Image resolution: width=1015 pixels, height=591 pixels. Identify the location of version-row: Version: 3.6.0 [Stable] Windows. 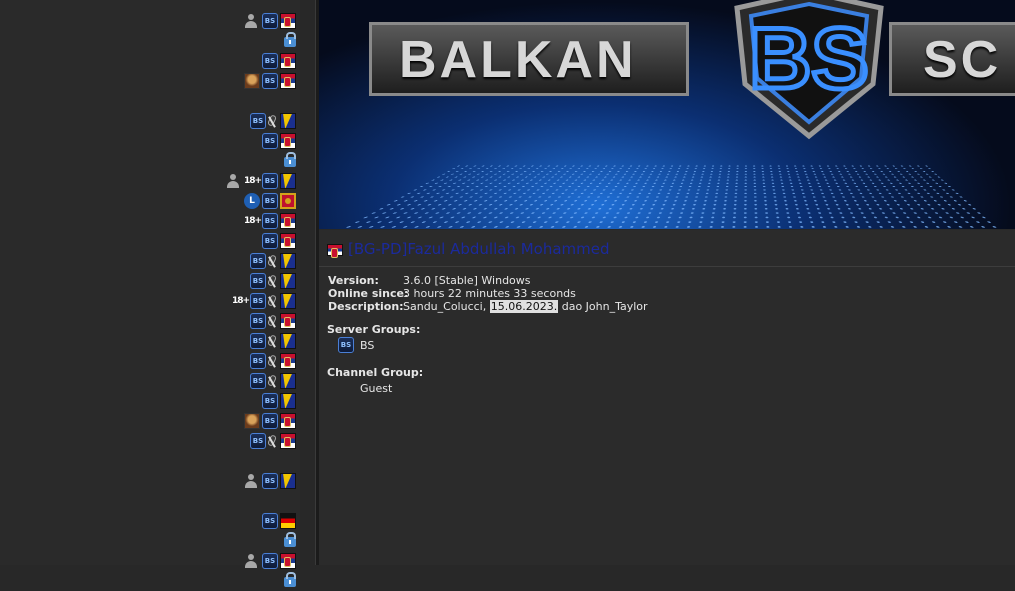
(429, 280).